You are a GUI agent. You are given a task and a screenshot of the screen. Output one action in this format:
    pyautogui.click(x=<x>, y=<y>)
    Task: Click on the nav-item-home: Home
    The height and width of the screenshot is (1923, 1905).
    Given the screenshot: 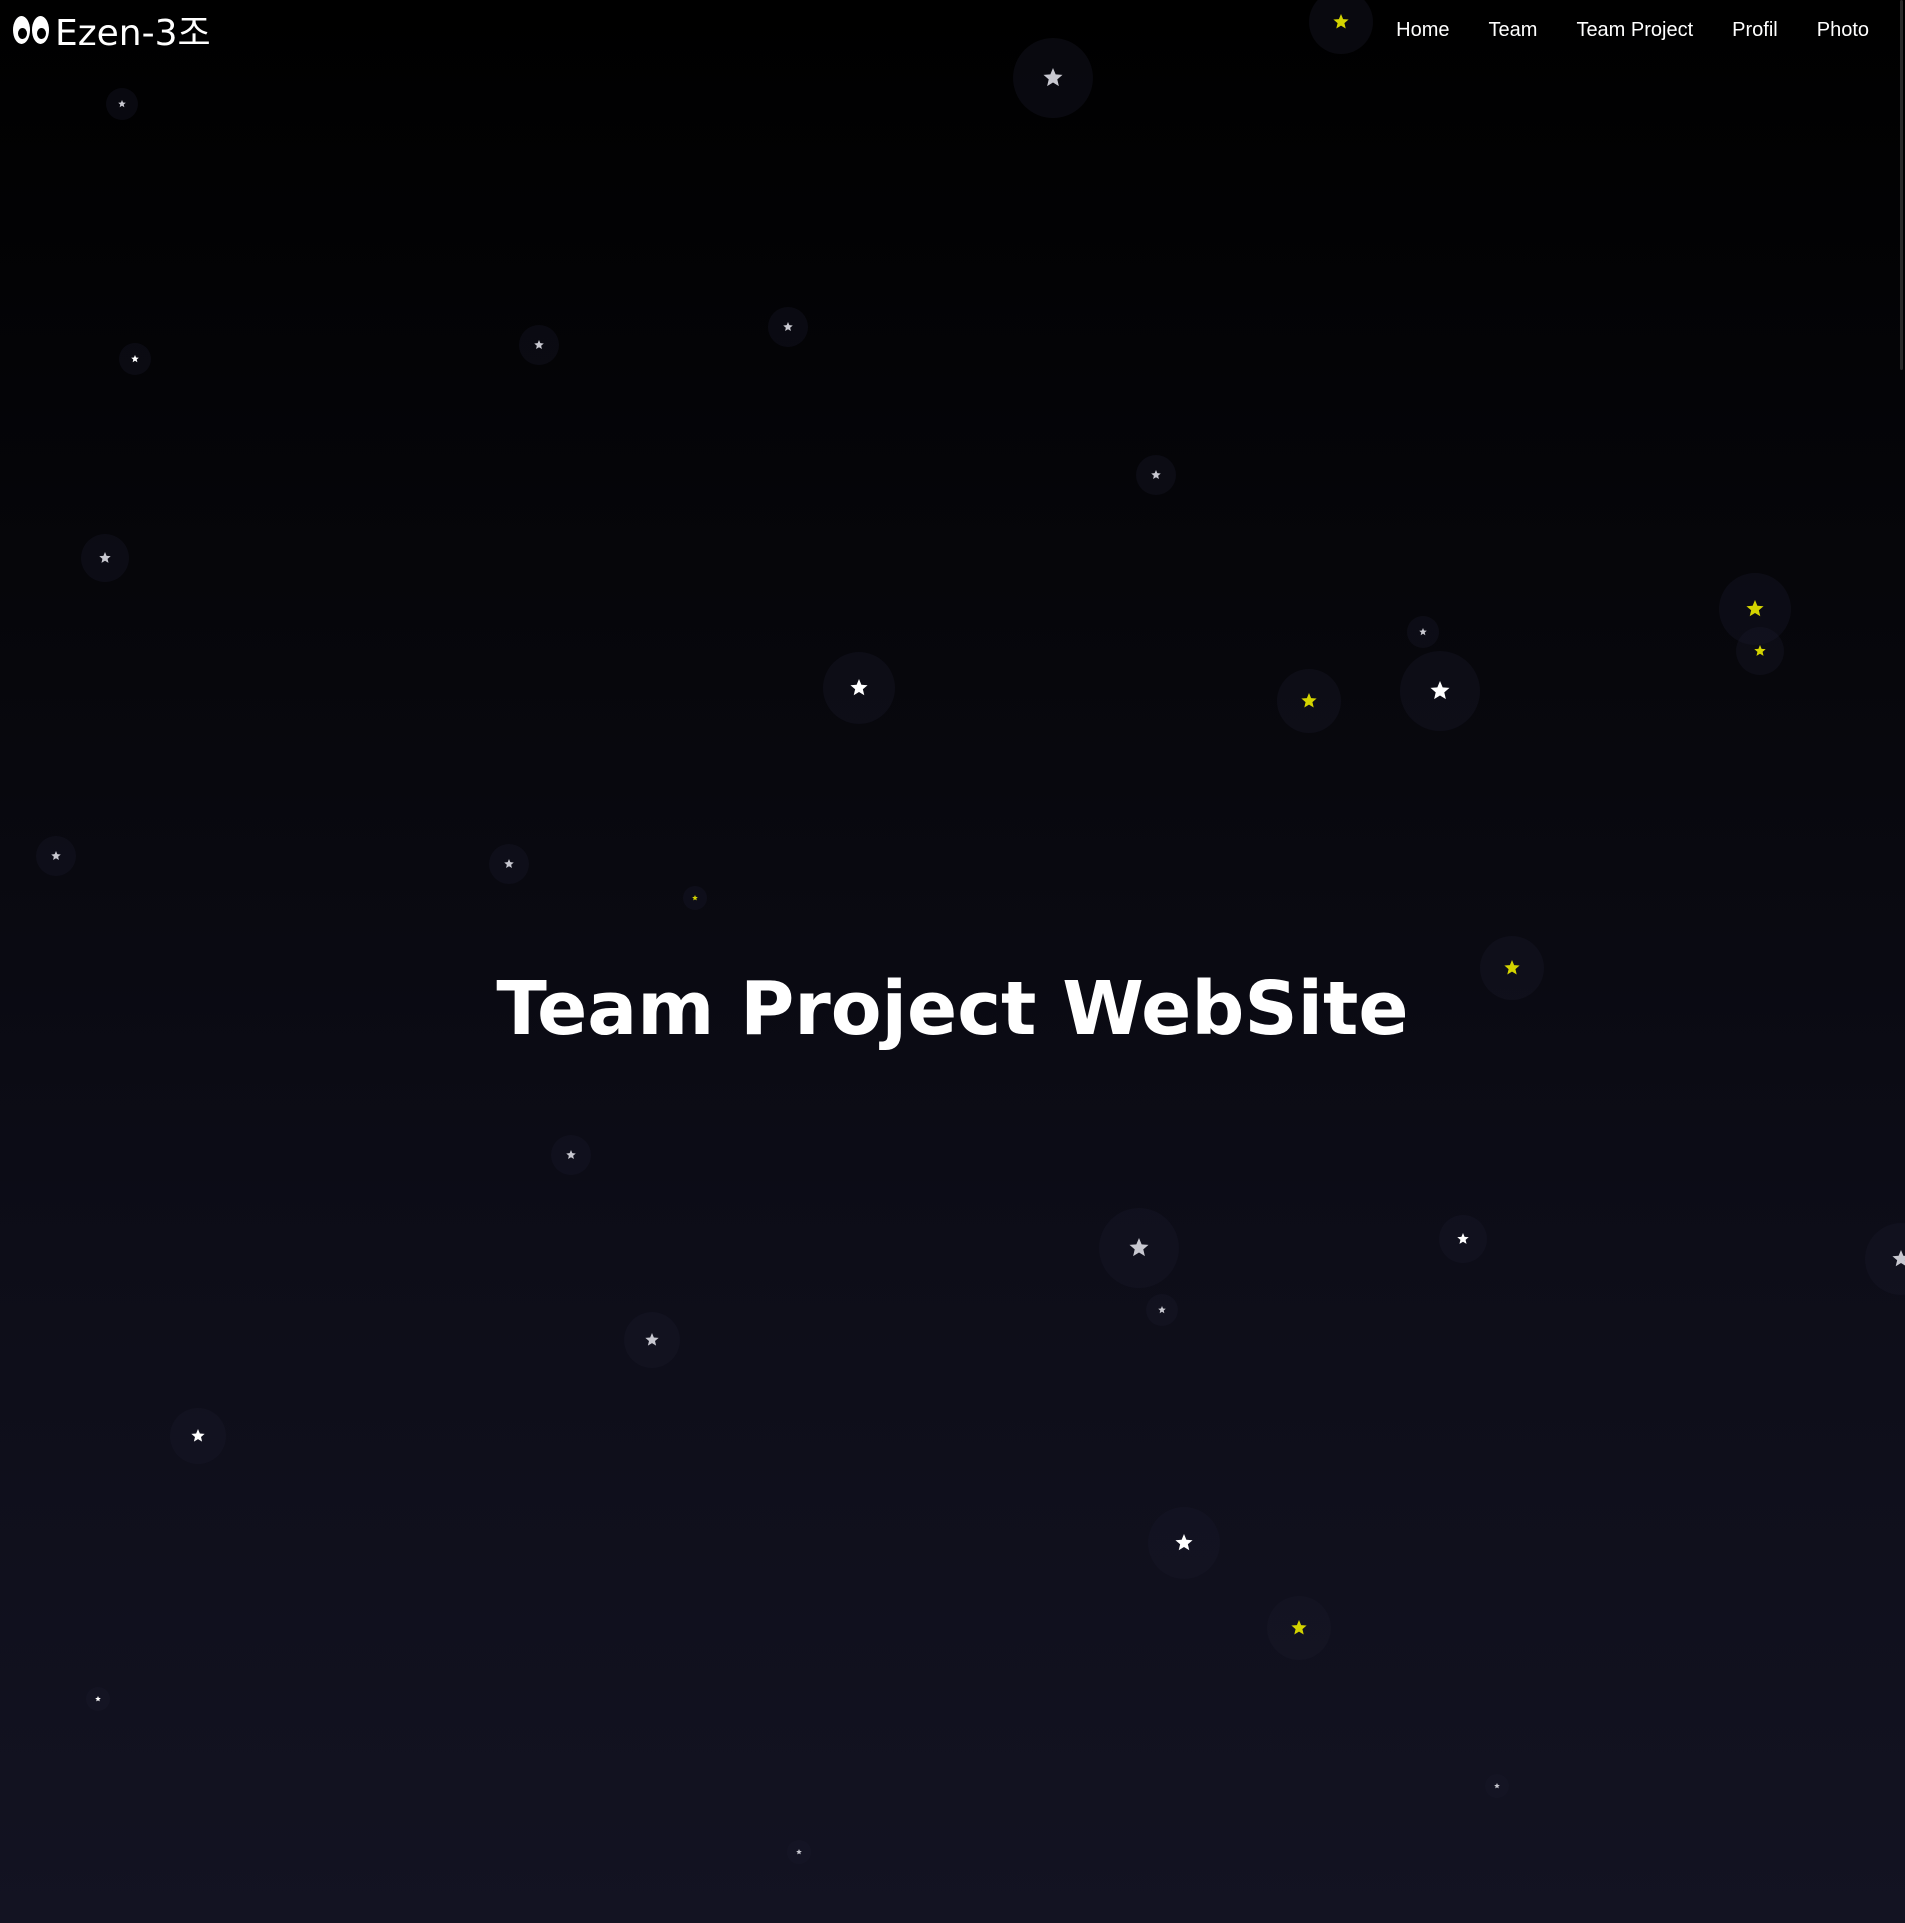 What is the action you would take?
    pyautogui.click(x=1422, y=30)
    